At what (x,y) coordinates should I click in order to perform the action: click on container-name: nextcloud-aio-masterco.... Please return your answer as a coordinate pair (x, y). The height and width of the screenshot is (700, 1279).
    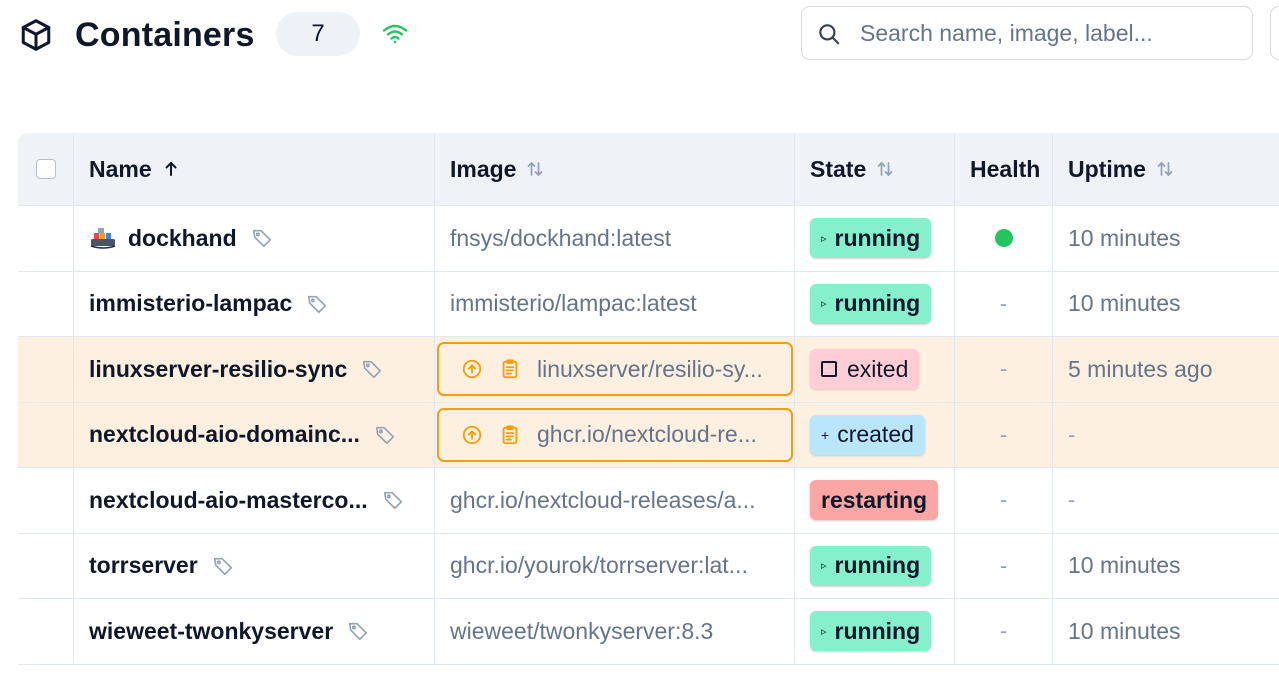
    Looking at the image, I should click on (228, 499).